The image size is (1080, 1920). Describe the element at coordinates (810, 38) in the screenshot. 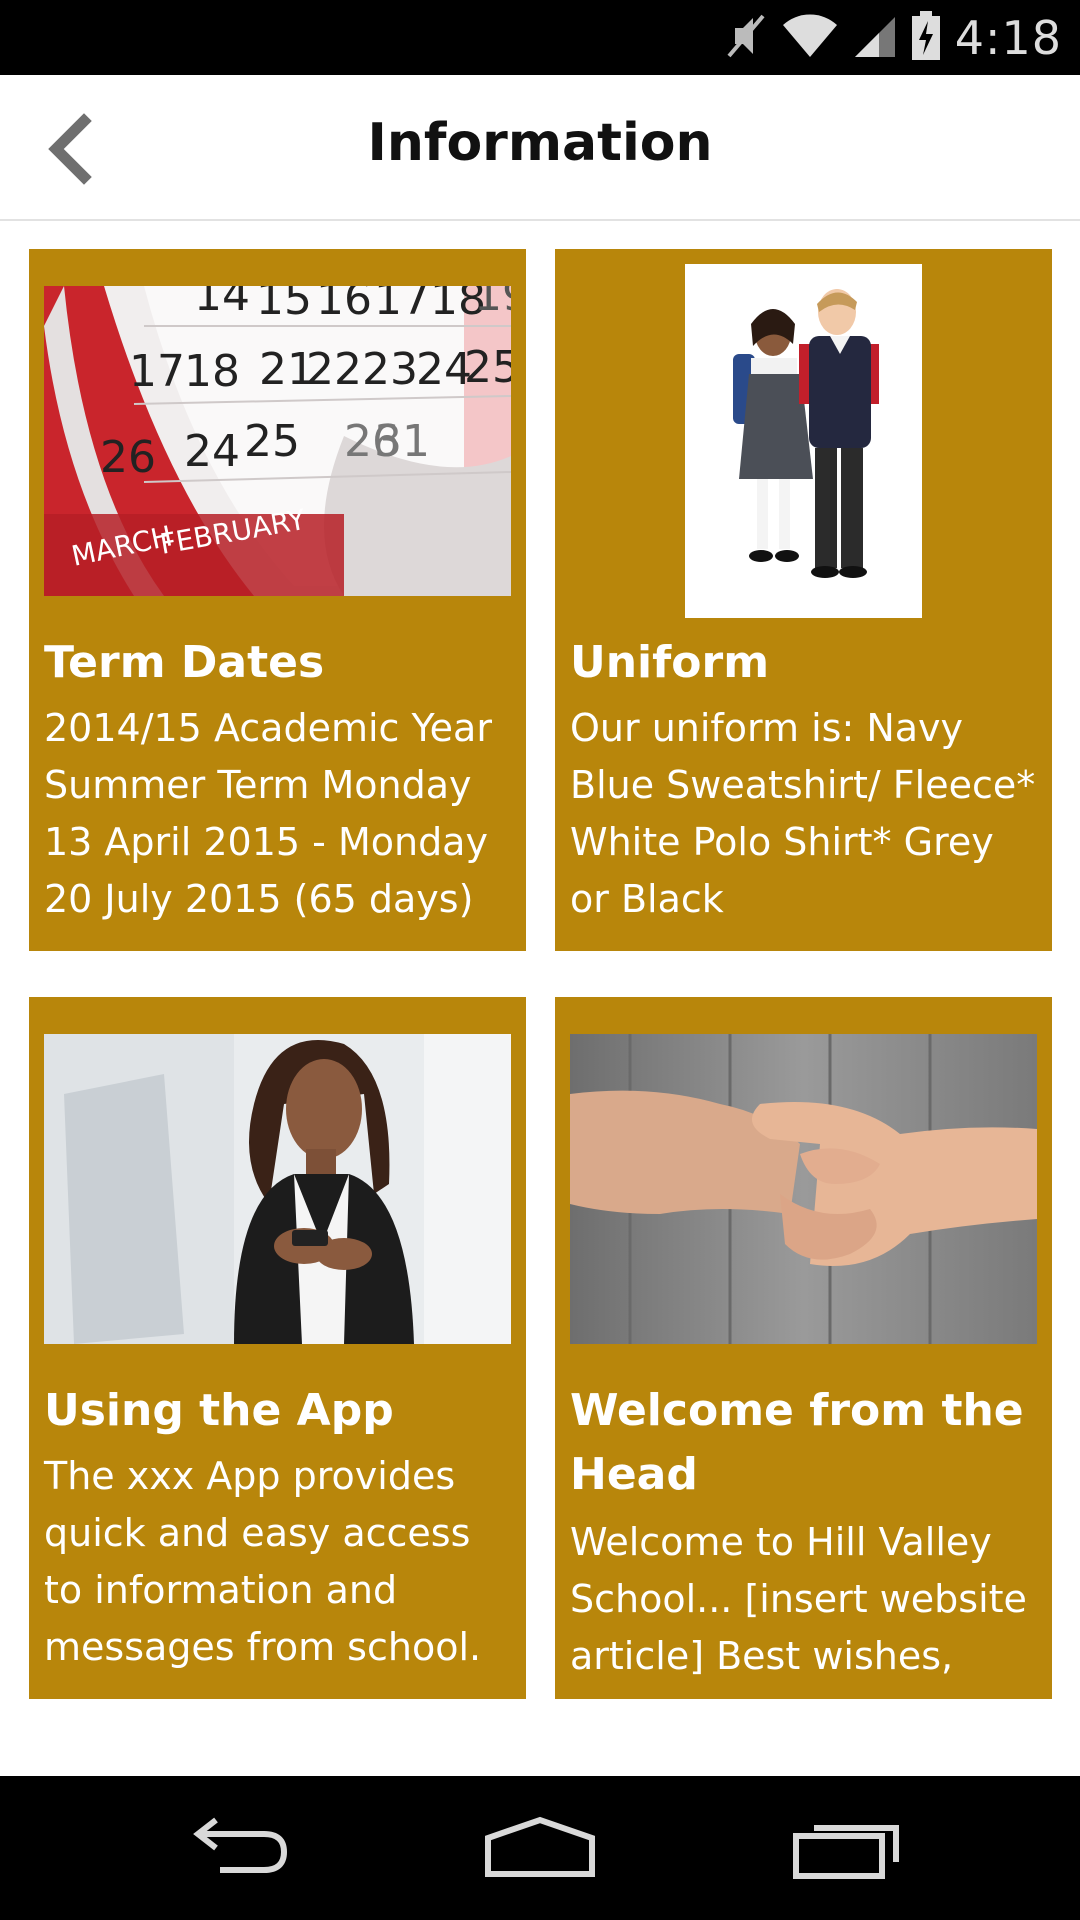

I see `wifi-icon` at that location.